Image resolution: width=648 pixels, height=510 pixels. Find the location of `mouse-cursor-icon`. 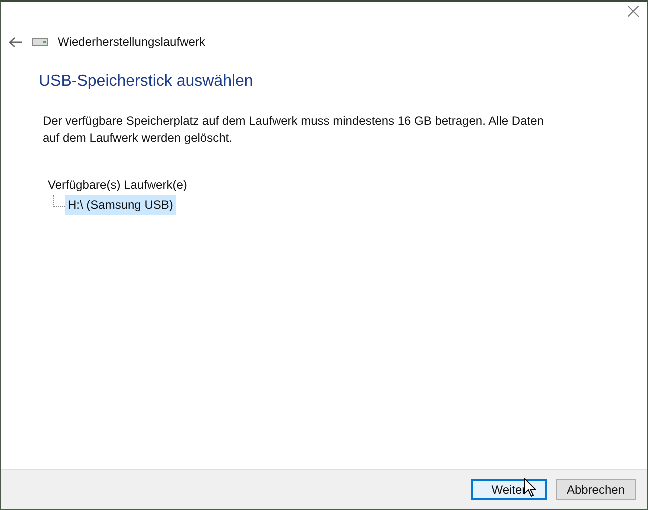

mouse-cursor-icon is located at coordinates (530, 487).